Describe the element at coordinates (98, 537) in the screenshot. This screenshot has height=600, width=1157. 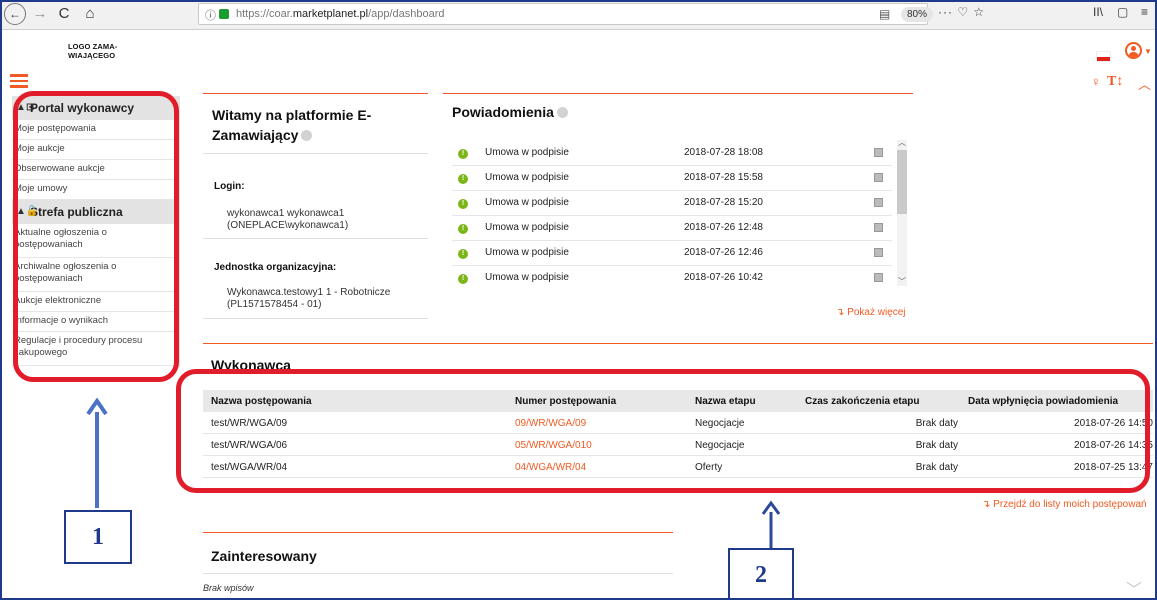
I see `annotation-label-1: 1` at that location.